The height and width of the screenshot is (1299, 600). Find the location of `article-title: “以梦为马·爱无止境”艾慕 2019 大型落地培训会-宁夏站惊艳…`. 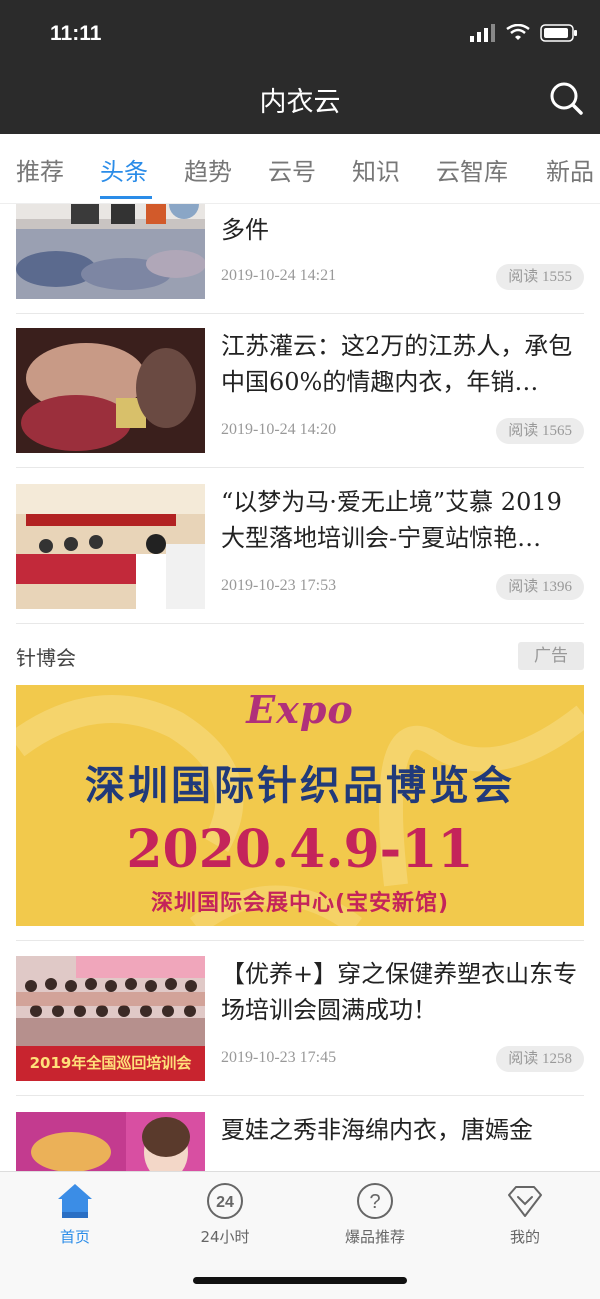

article-title: “以梦为马·爱无止境”艾慕 2019 大型落地培训会-宁夏站惊艳… is located at coordinates (391, 520).